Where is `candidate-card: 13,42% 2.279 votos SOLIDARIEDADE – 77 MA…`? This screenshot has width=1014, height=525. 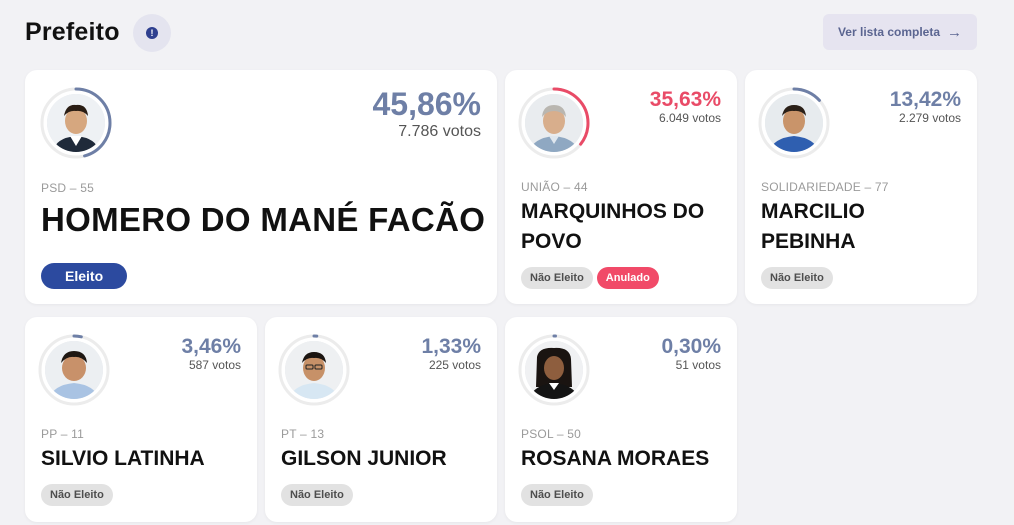
candidate-card: 13,42% 2.279 votos SOLIDARIEDADE – 77 MA… is located at coordinates (861, 187).